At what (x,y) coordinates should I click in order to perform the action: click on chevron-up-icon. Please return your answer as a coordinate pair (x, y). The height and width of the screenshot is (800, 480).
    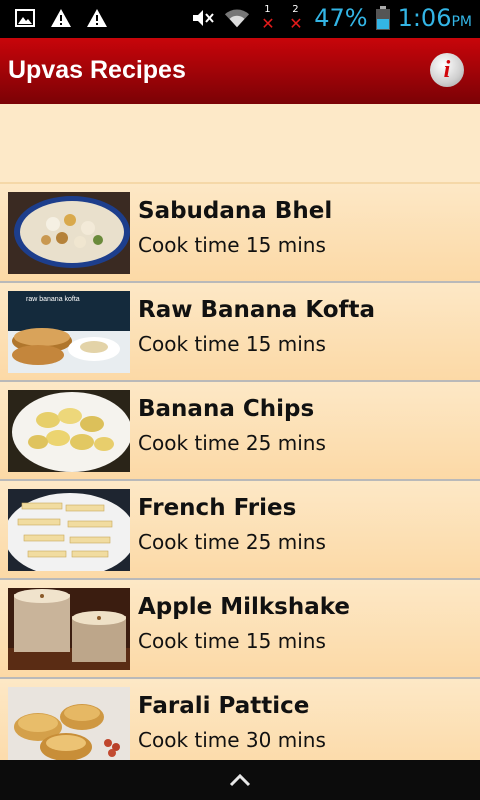
    Looking at the image, I should click on (240, 780).